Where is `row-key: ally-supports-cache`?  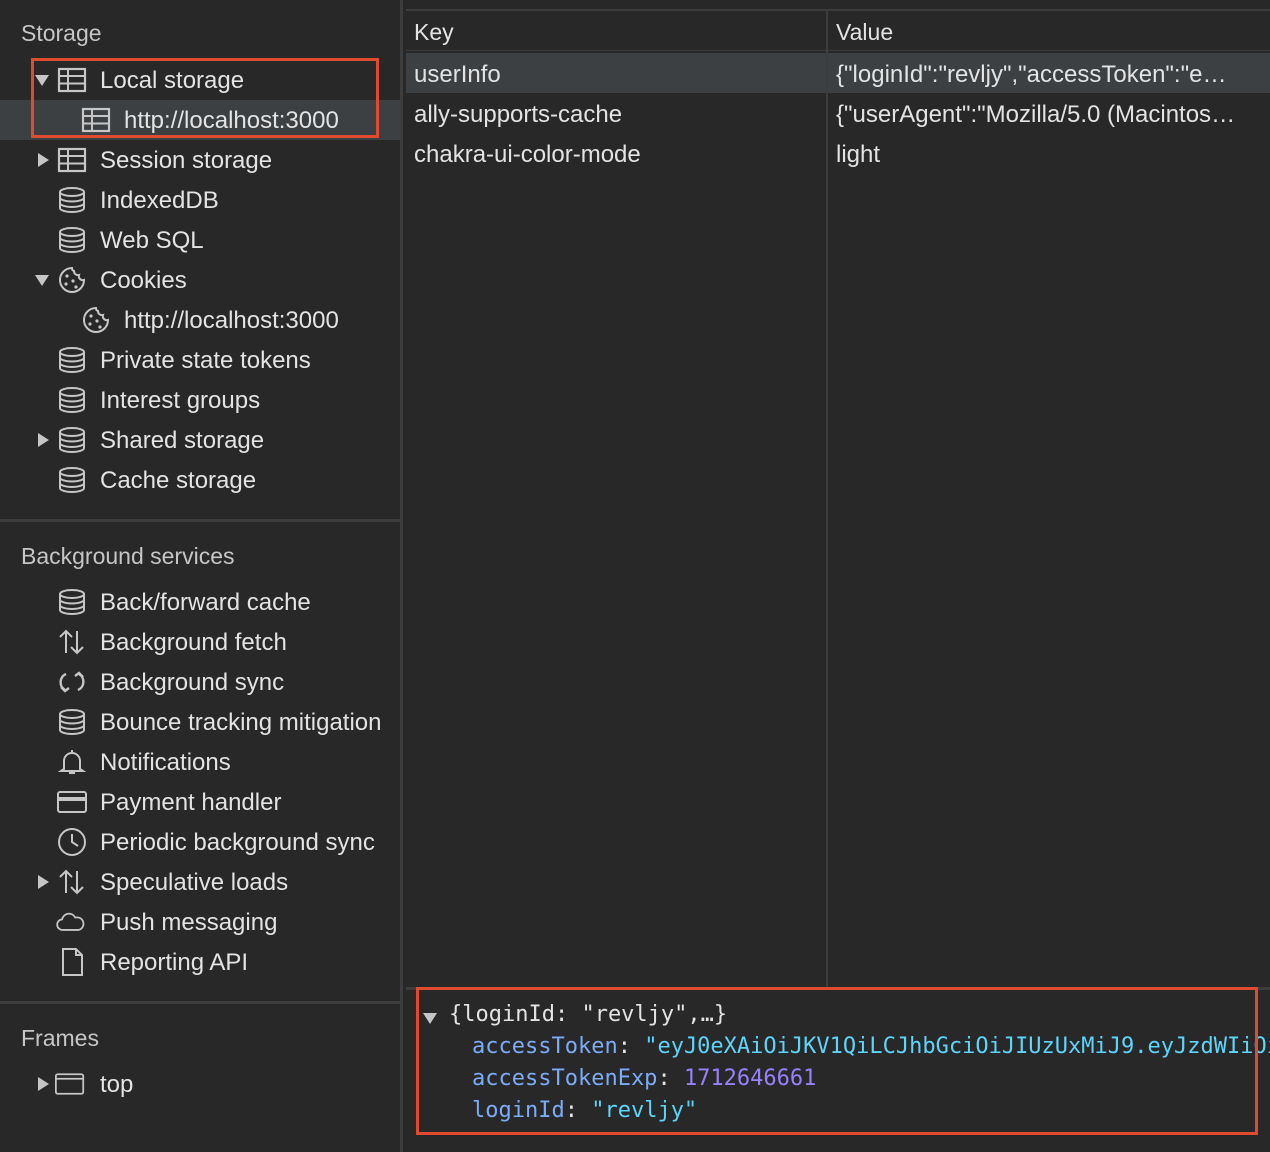 row-key: ally-supports-cache is located at coordinates (616, 115).